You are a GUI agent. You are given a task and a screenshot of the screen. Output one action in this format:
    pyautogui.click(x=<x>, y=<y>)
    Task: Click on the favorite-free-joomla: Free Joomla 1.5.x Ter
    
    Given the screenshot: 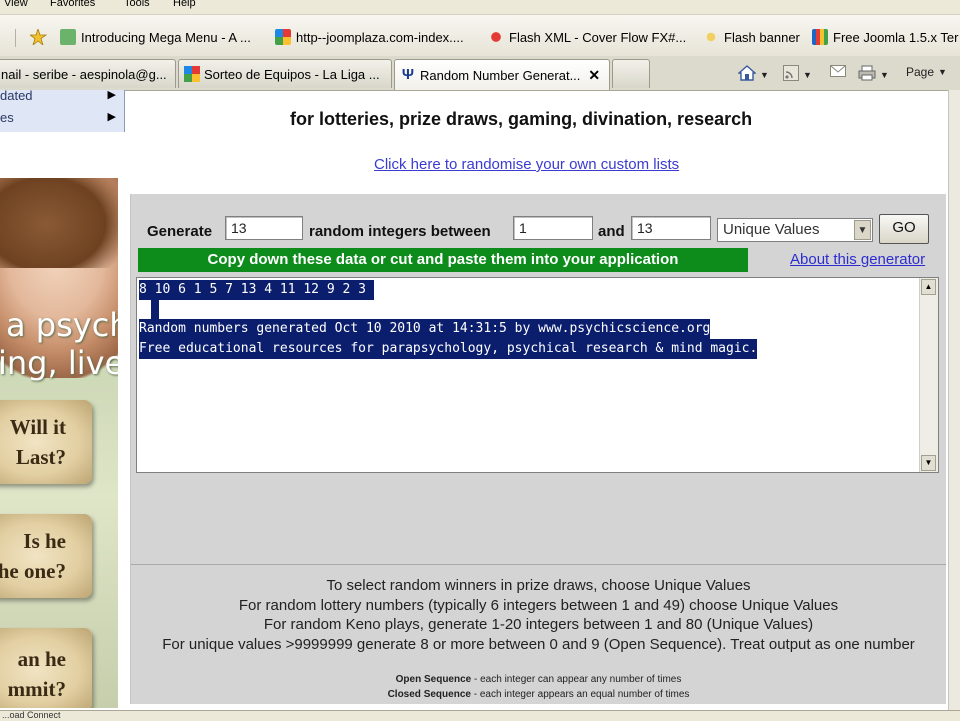 What is the action you would take?
    pyautogui.click(x=886, y=37)
    